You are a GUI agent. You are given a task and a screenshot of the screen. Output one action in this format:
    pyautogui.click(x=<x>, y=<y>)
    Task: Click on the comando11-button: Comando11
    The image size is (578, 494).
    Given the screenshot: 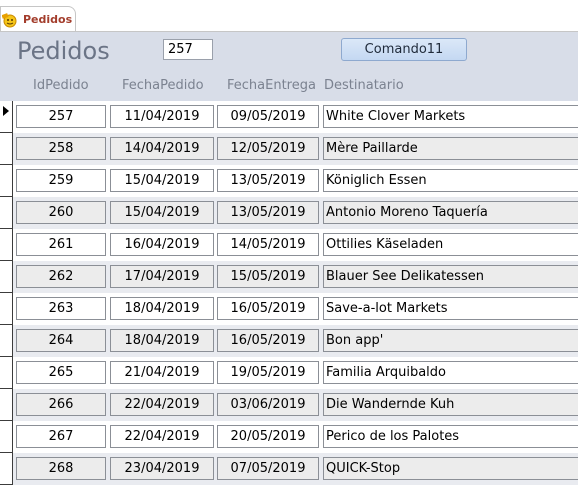 What is the action you would take?
    pyautogui.click(x=404, y=49)
    